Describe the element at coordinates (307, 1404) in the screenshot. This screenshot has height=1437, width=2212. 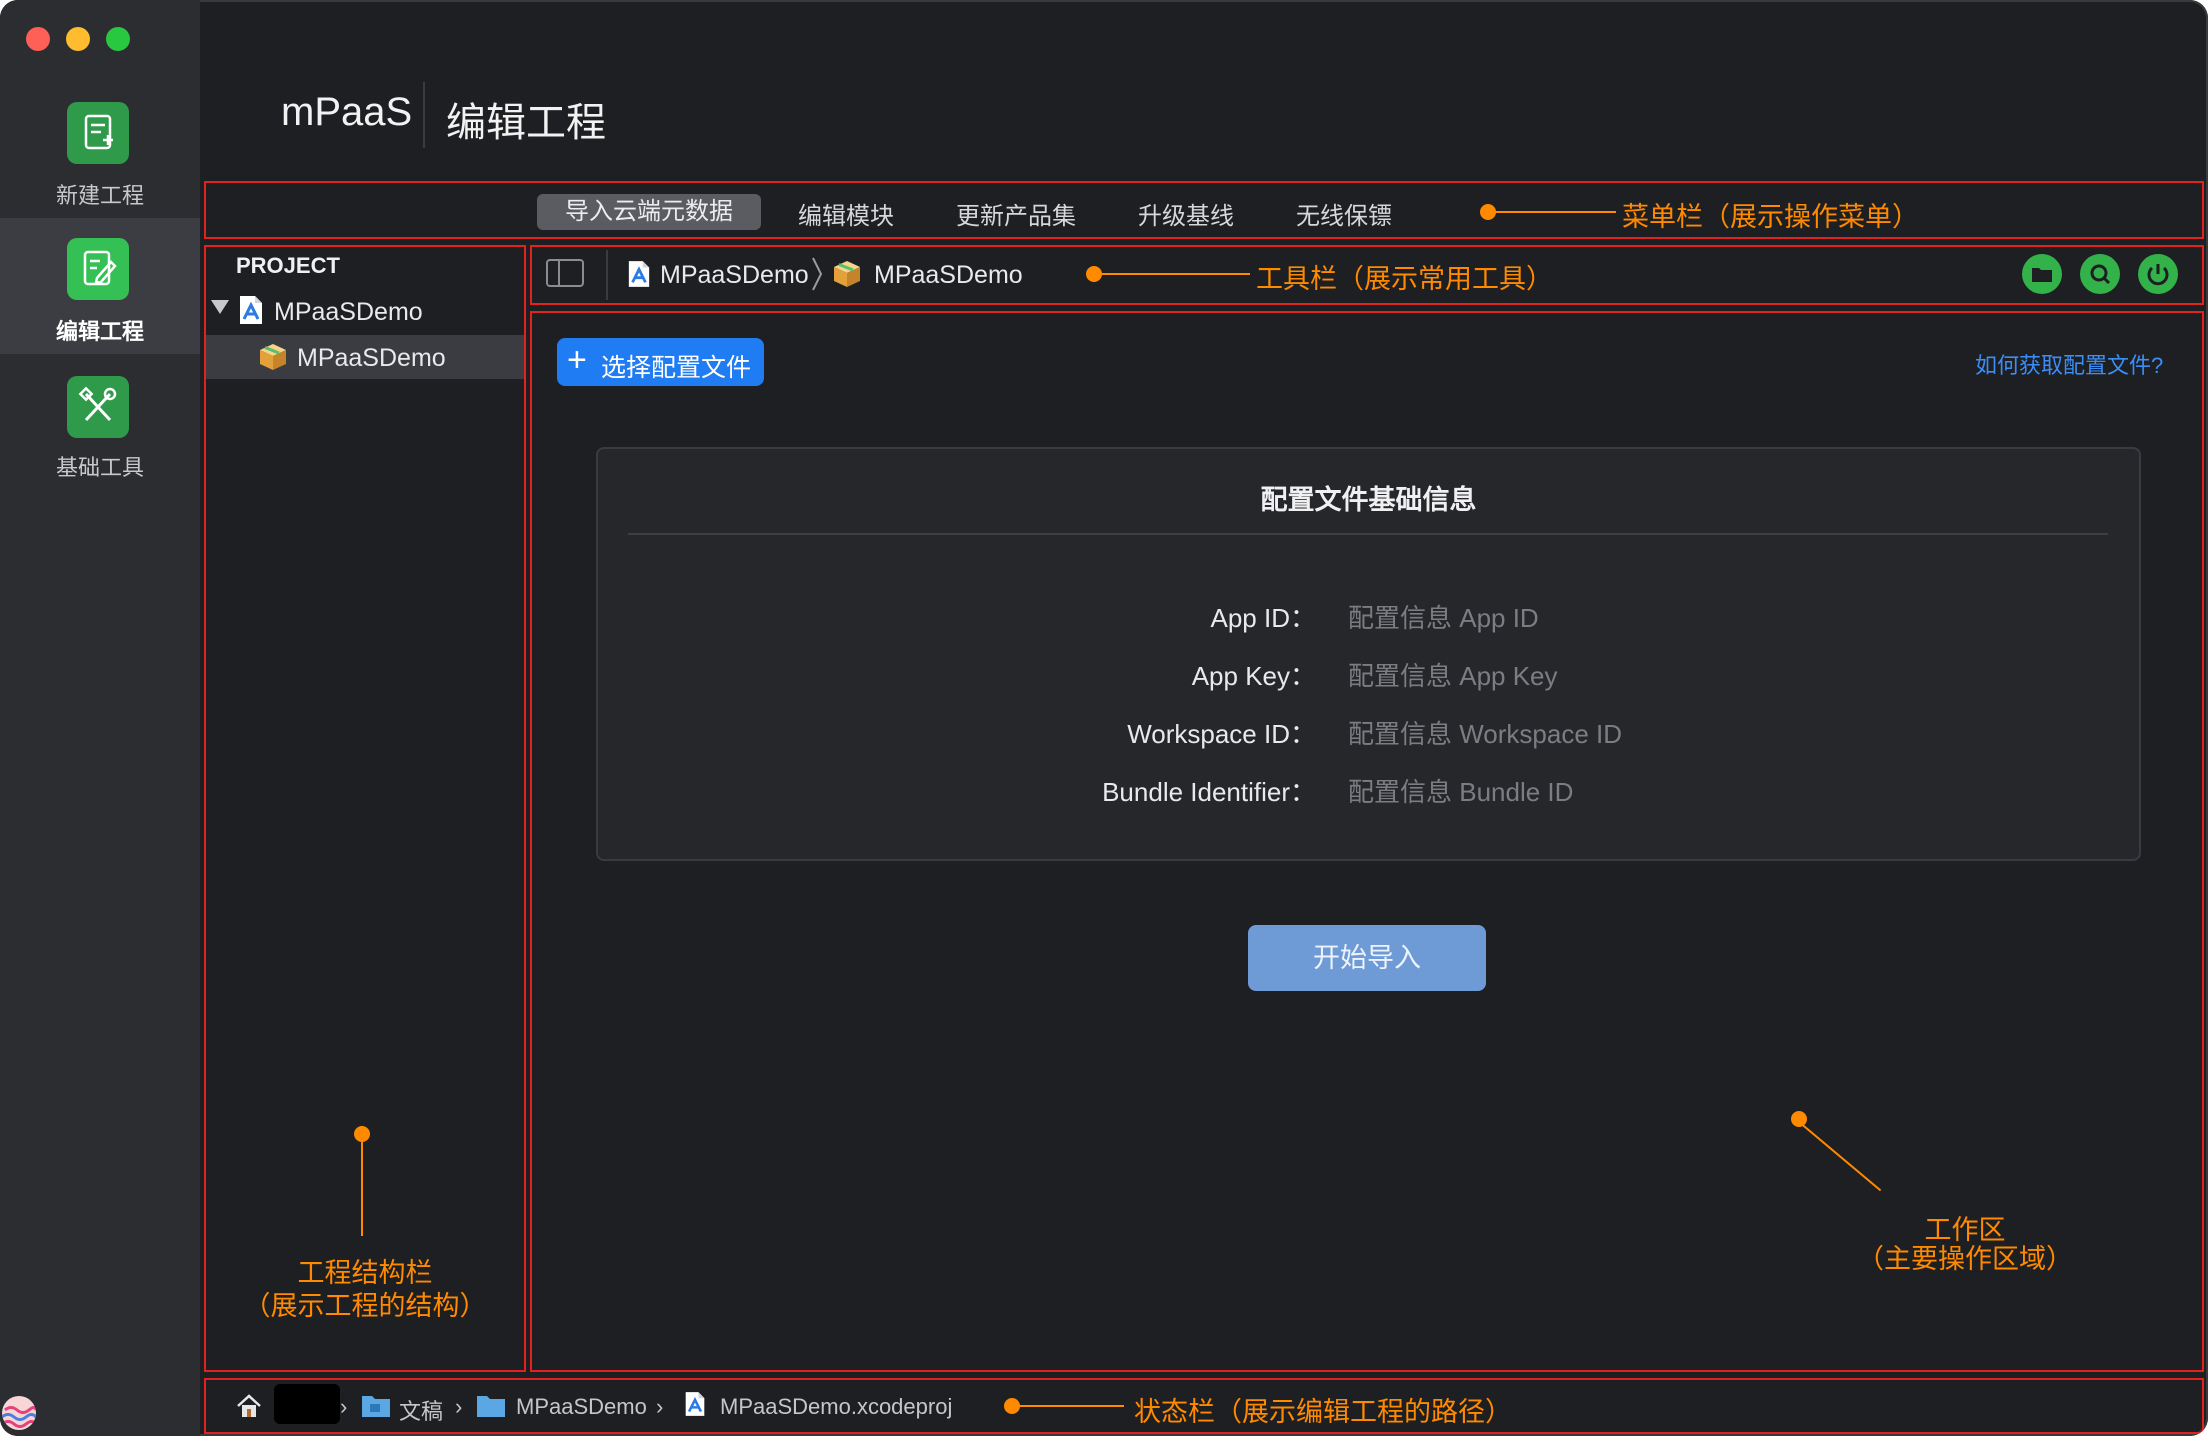
I see `redacted-username` at that location.